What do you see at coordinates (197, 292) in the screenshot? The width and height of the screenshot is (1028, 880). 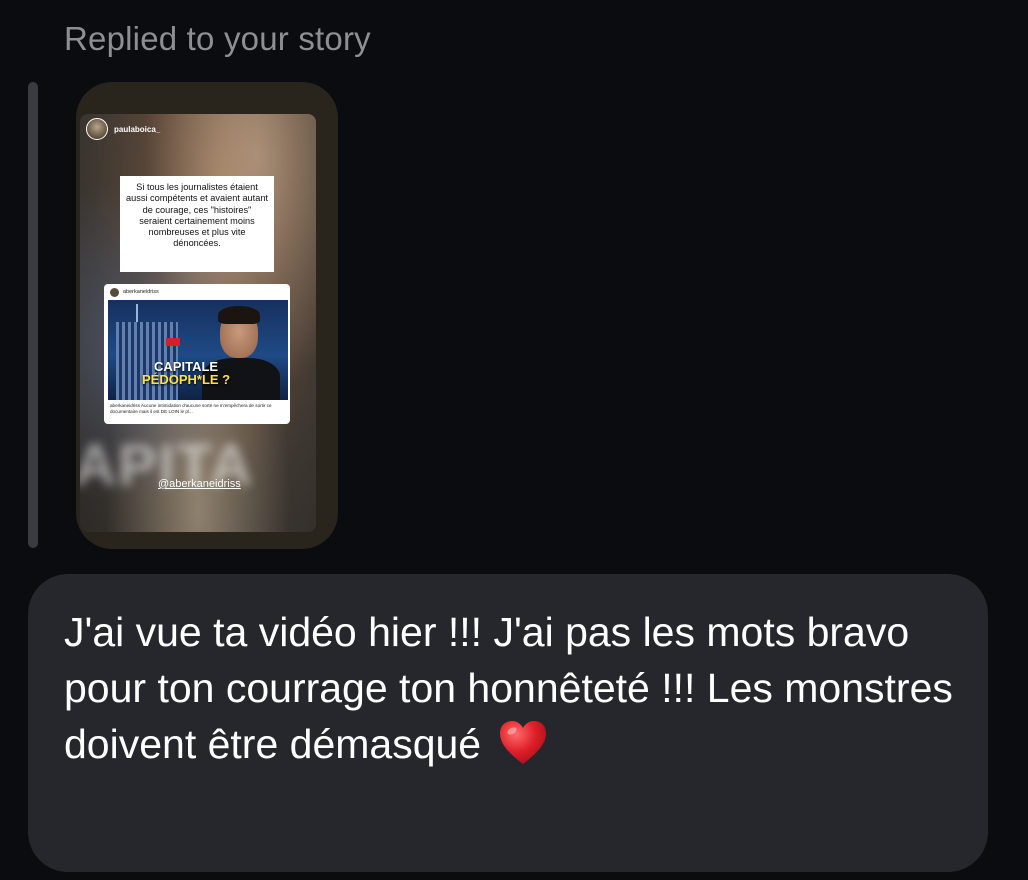 I see `shared-post-header: aberkaneidriss` at bounding box center [197, 292].